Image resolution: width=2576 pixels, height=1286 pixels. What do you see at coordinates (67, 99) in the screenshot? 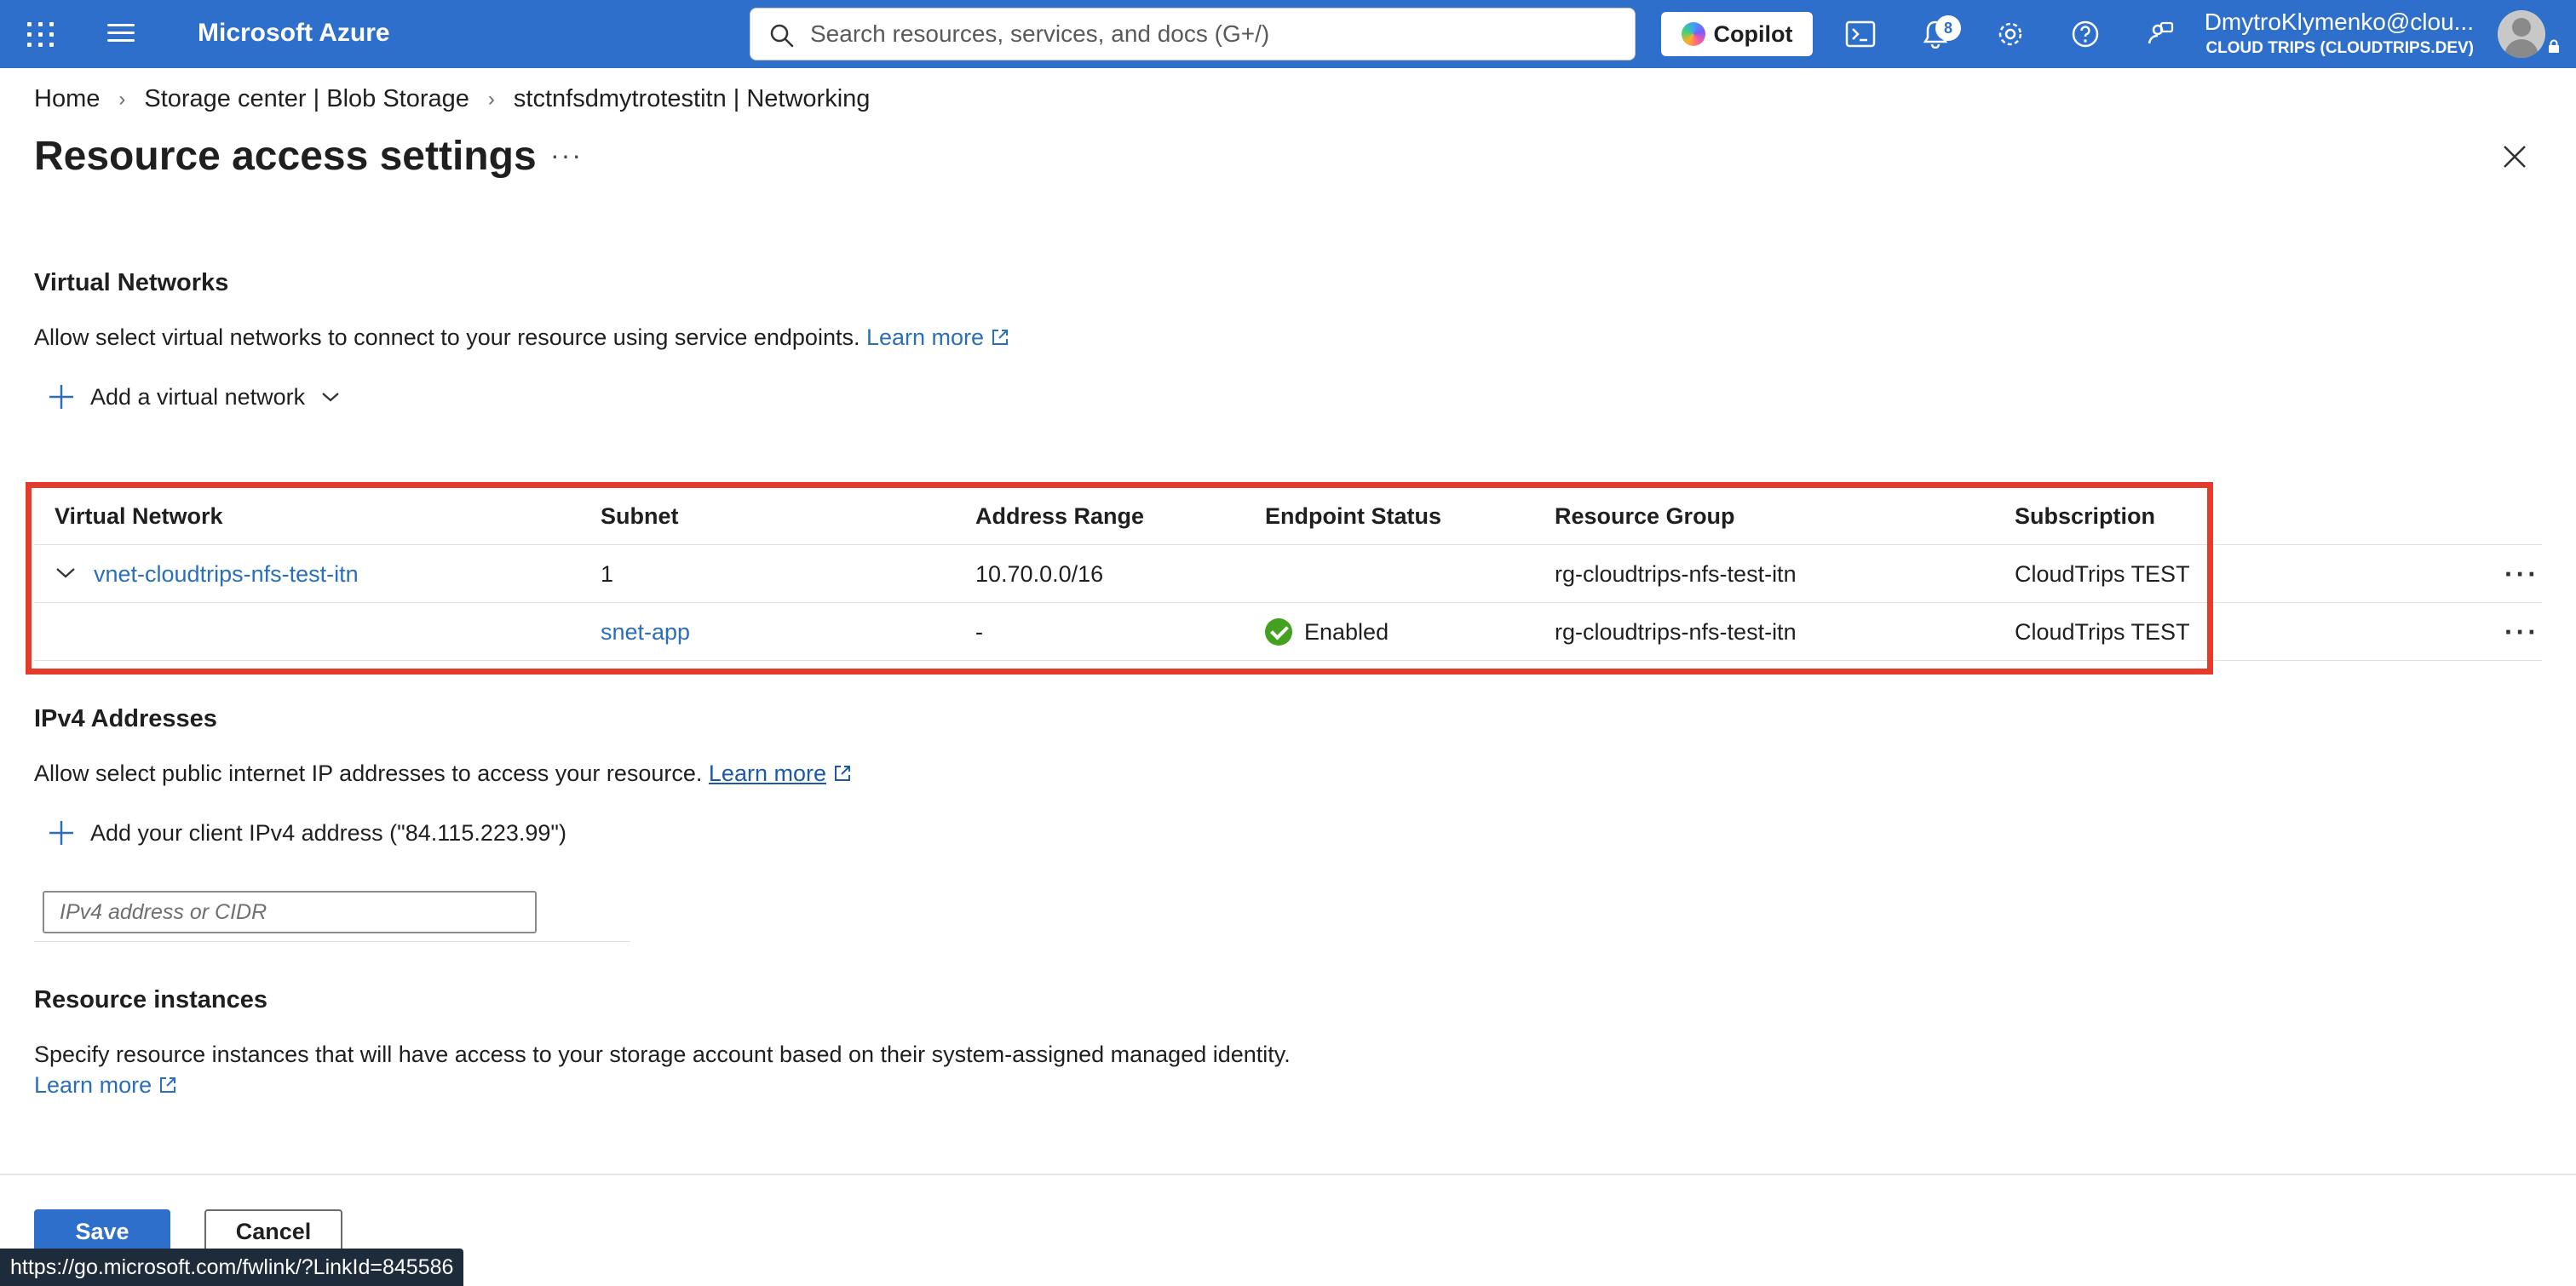
I see `breadcrumb-home: Home` at bounding box center [67, 99].